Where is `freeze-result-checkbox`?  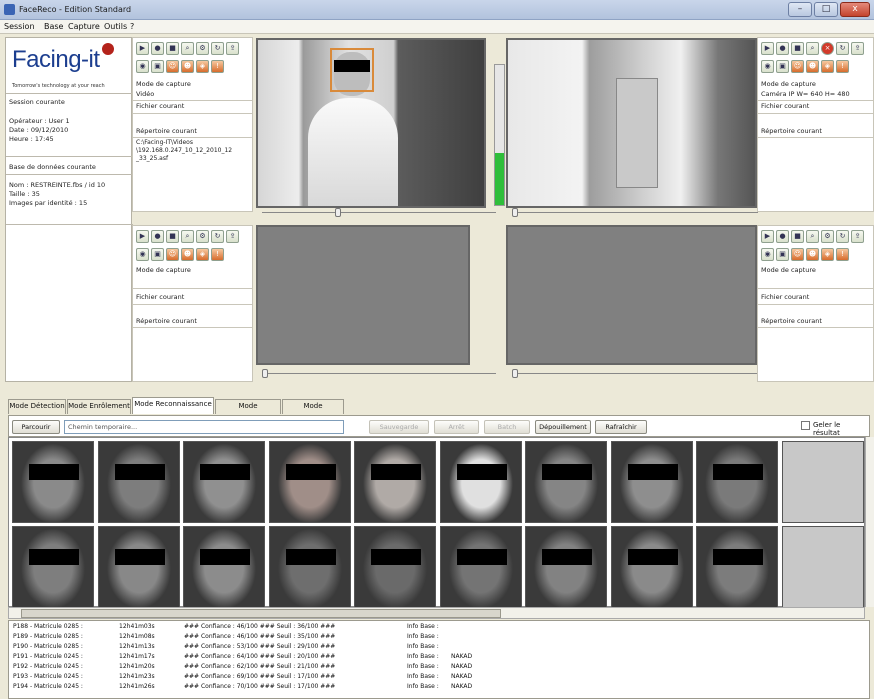 freeze-result-checkbox is located at coordinates (805, 425).